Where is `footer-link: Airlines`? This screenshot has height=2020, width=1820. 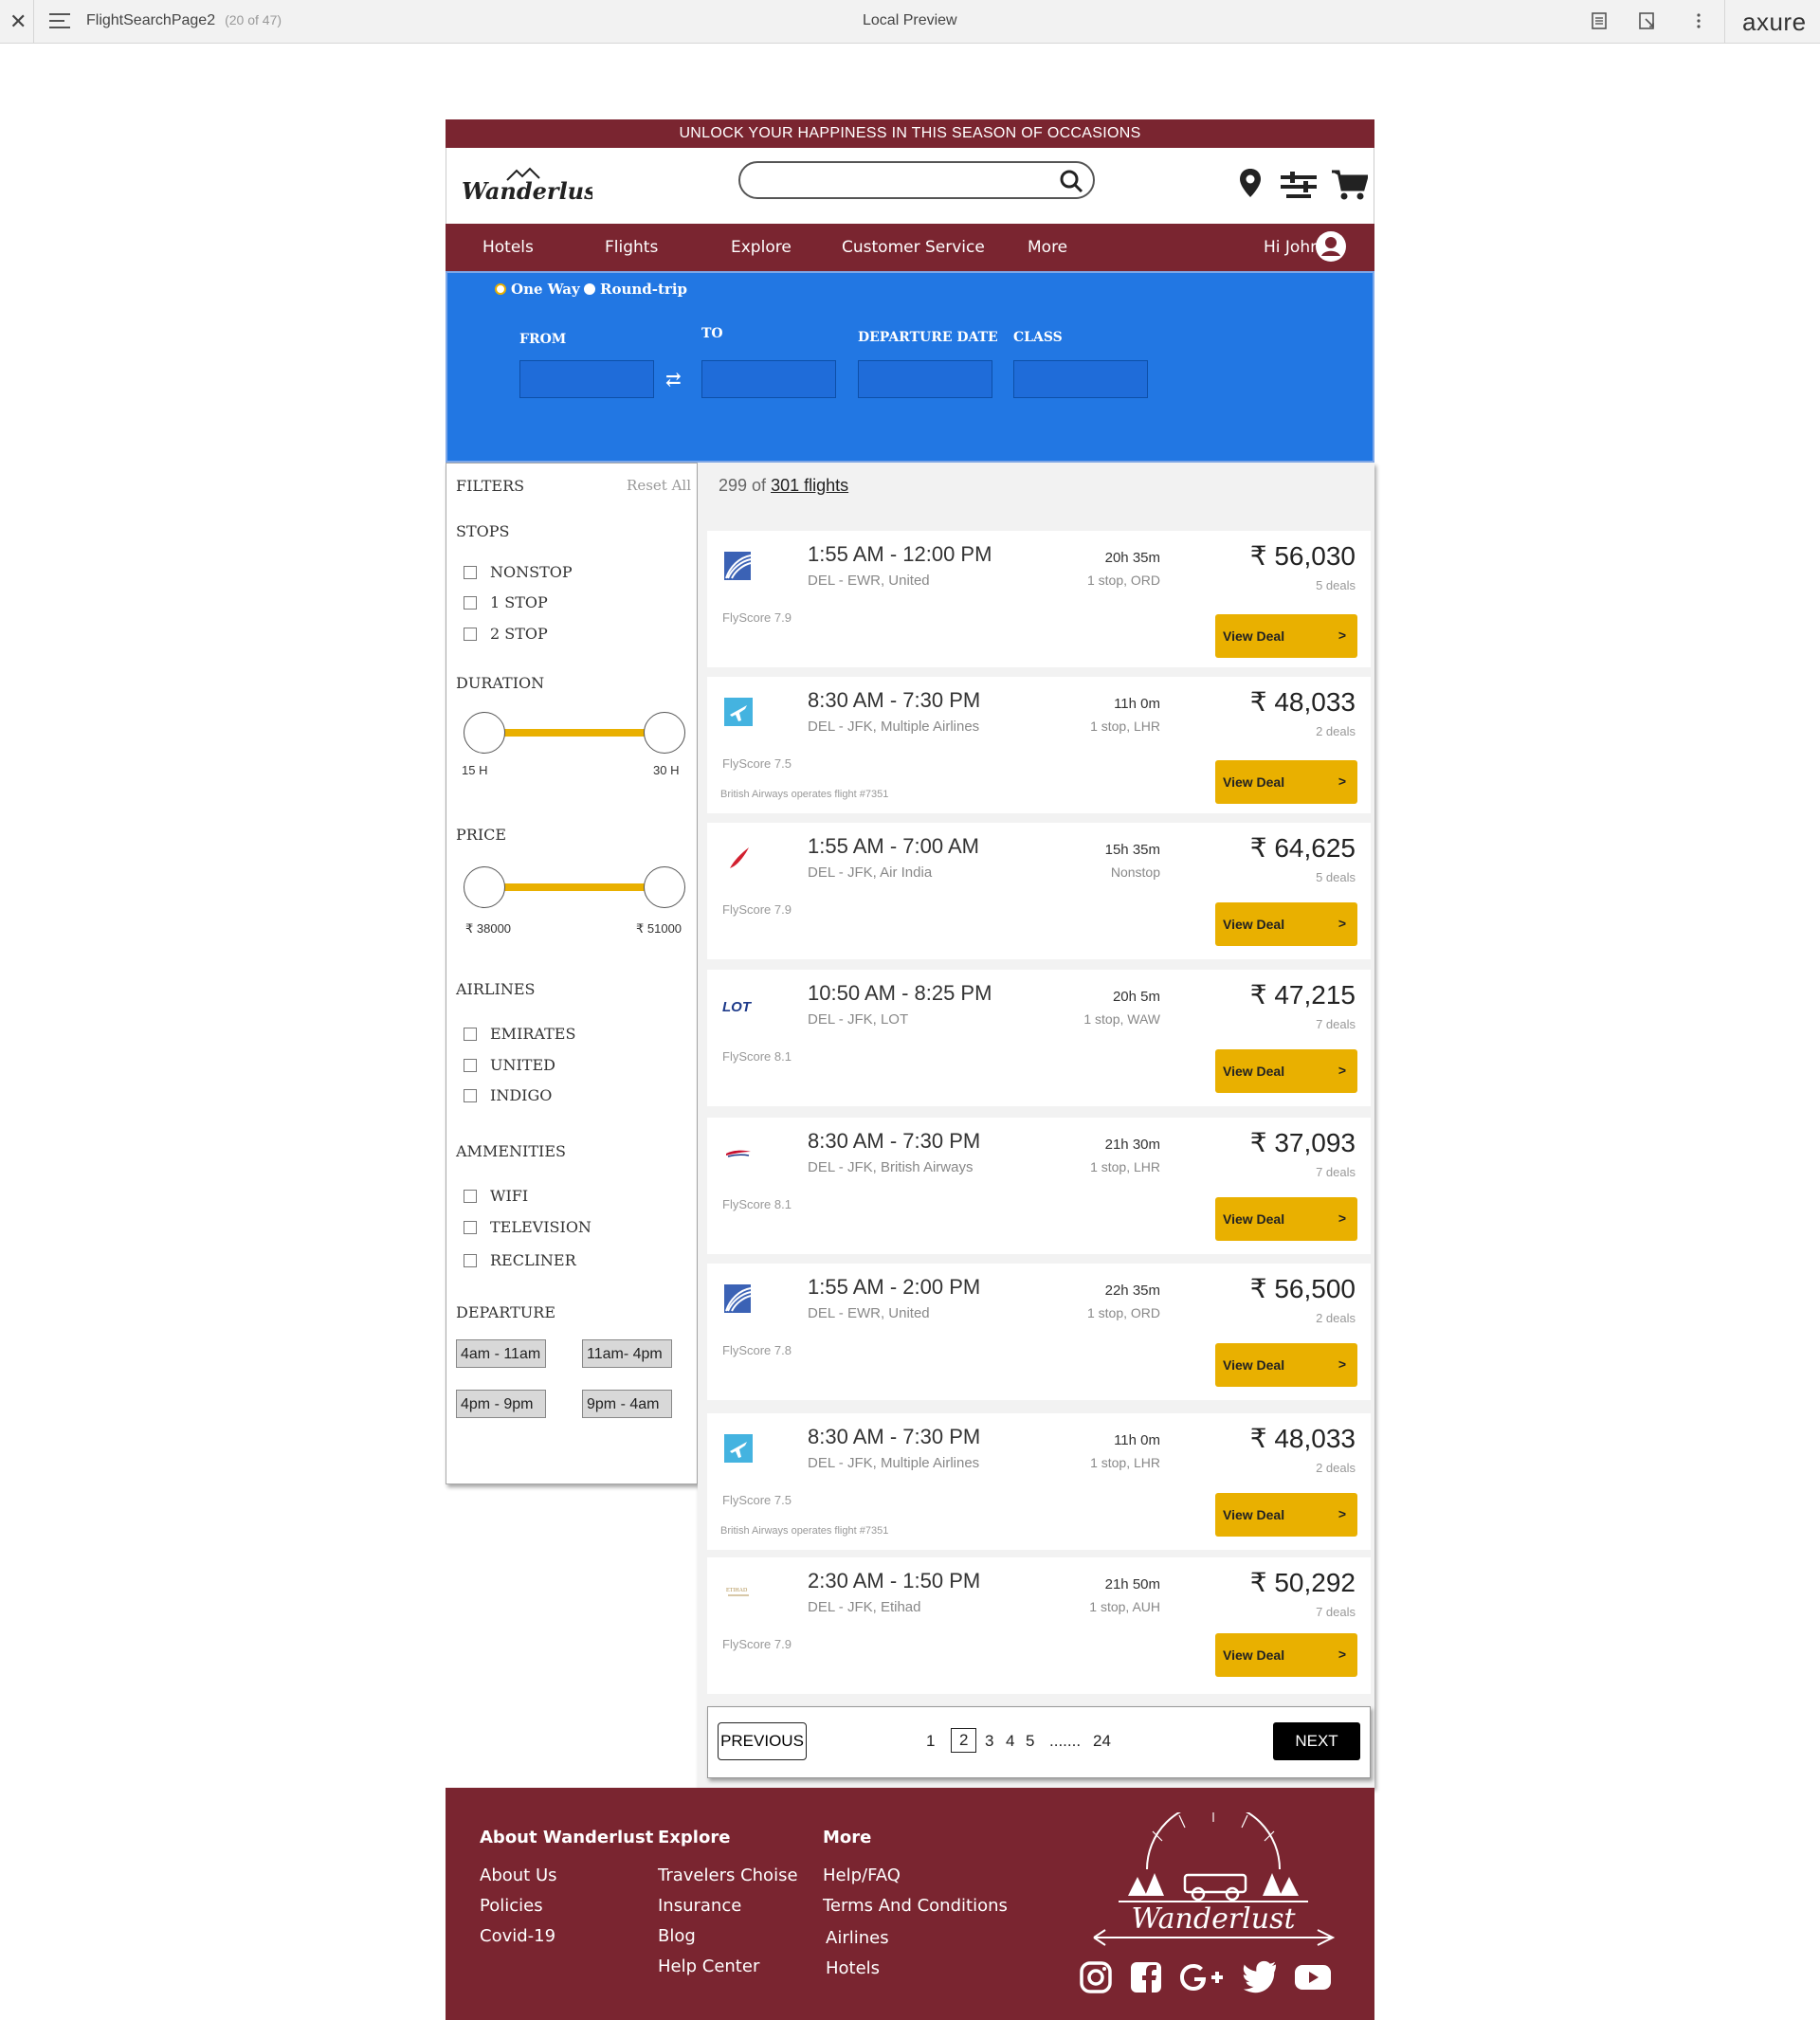
footer-link: Airlines is located at coordinates (857, 1938).